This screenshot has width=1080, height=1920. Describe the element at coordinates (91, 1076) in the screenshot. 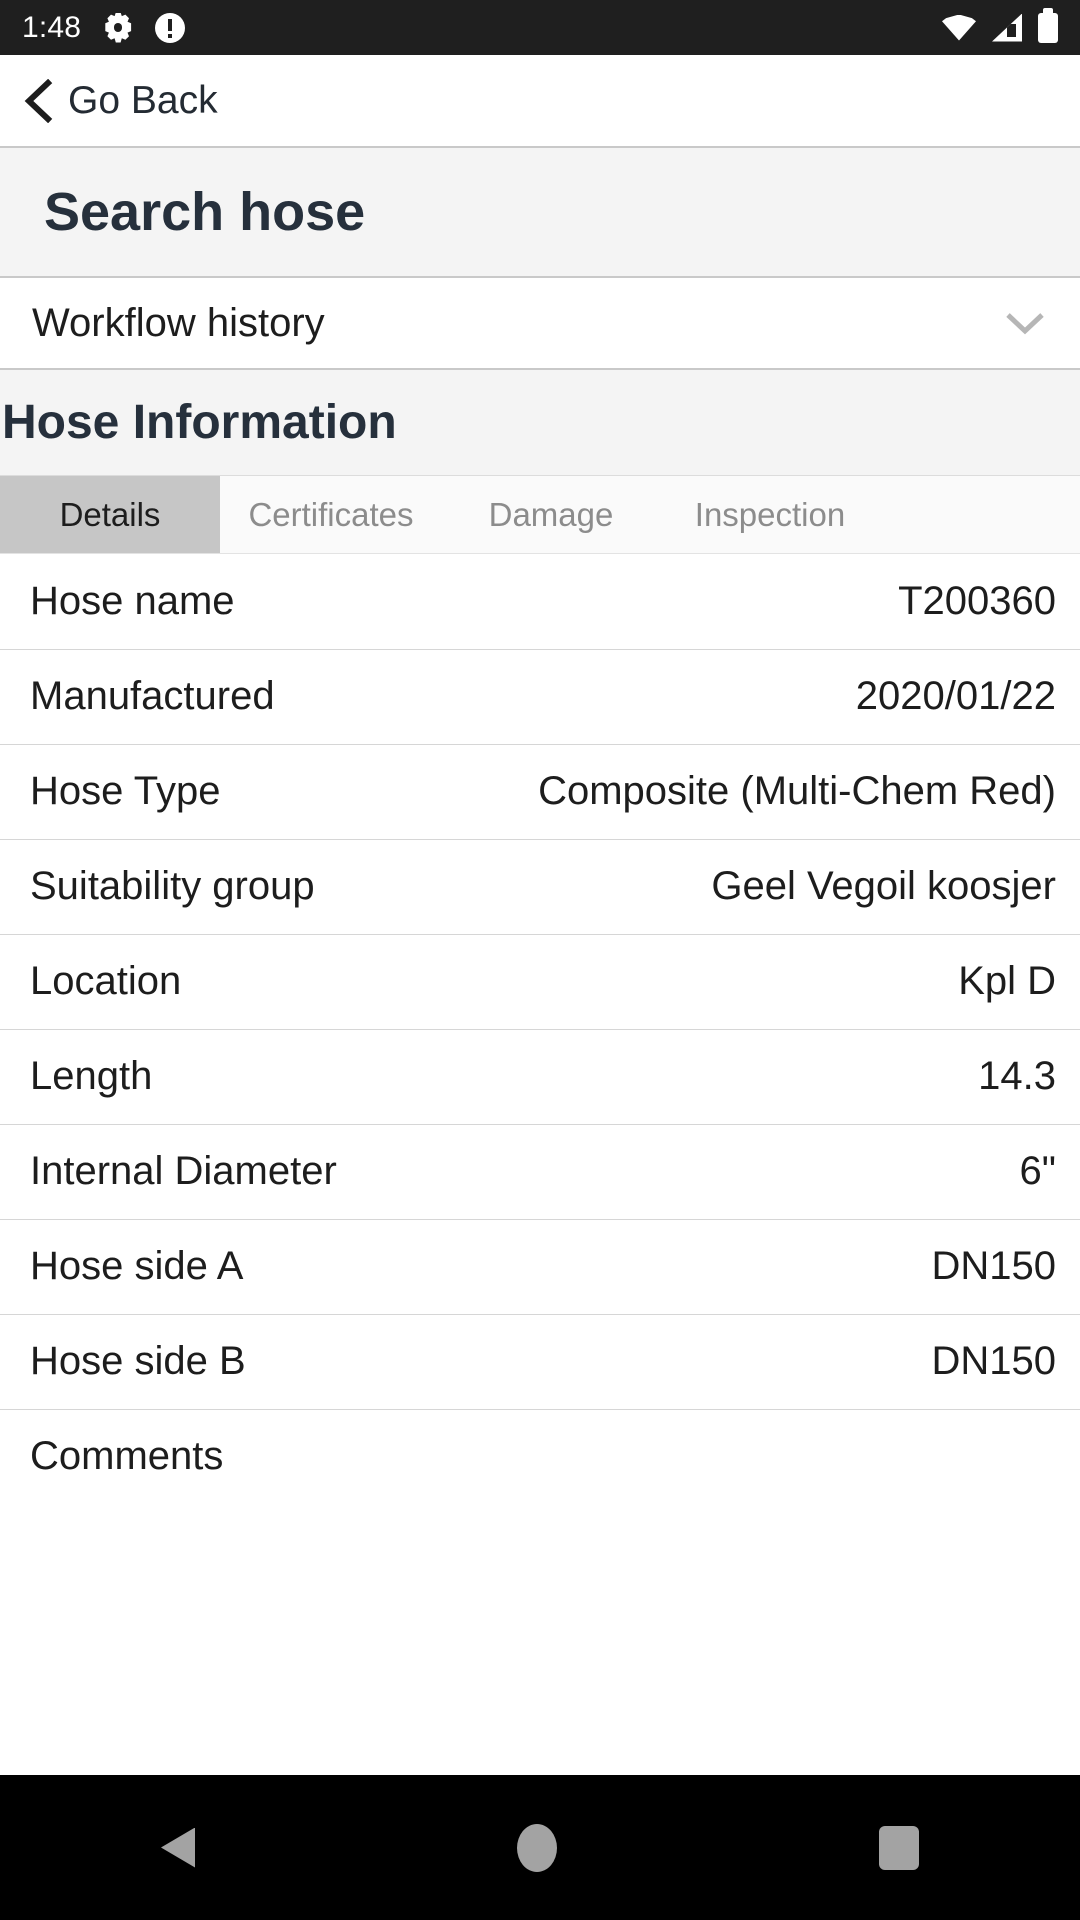

I see `row-label: Length` at that location.